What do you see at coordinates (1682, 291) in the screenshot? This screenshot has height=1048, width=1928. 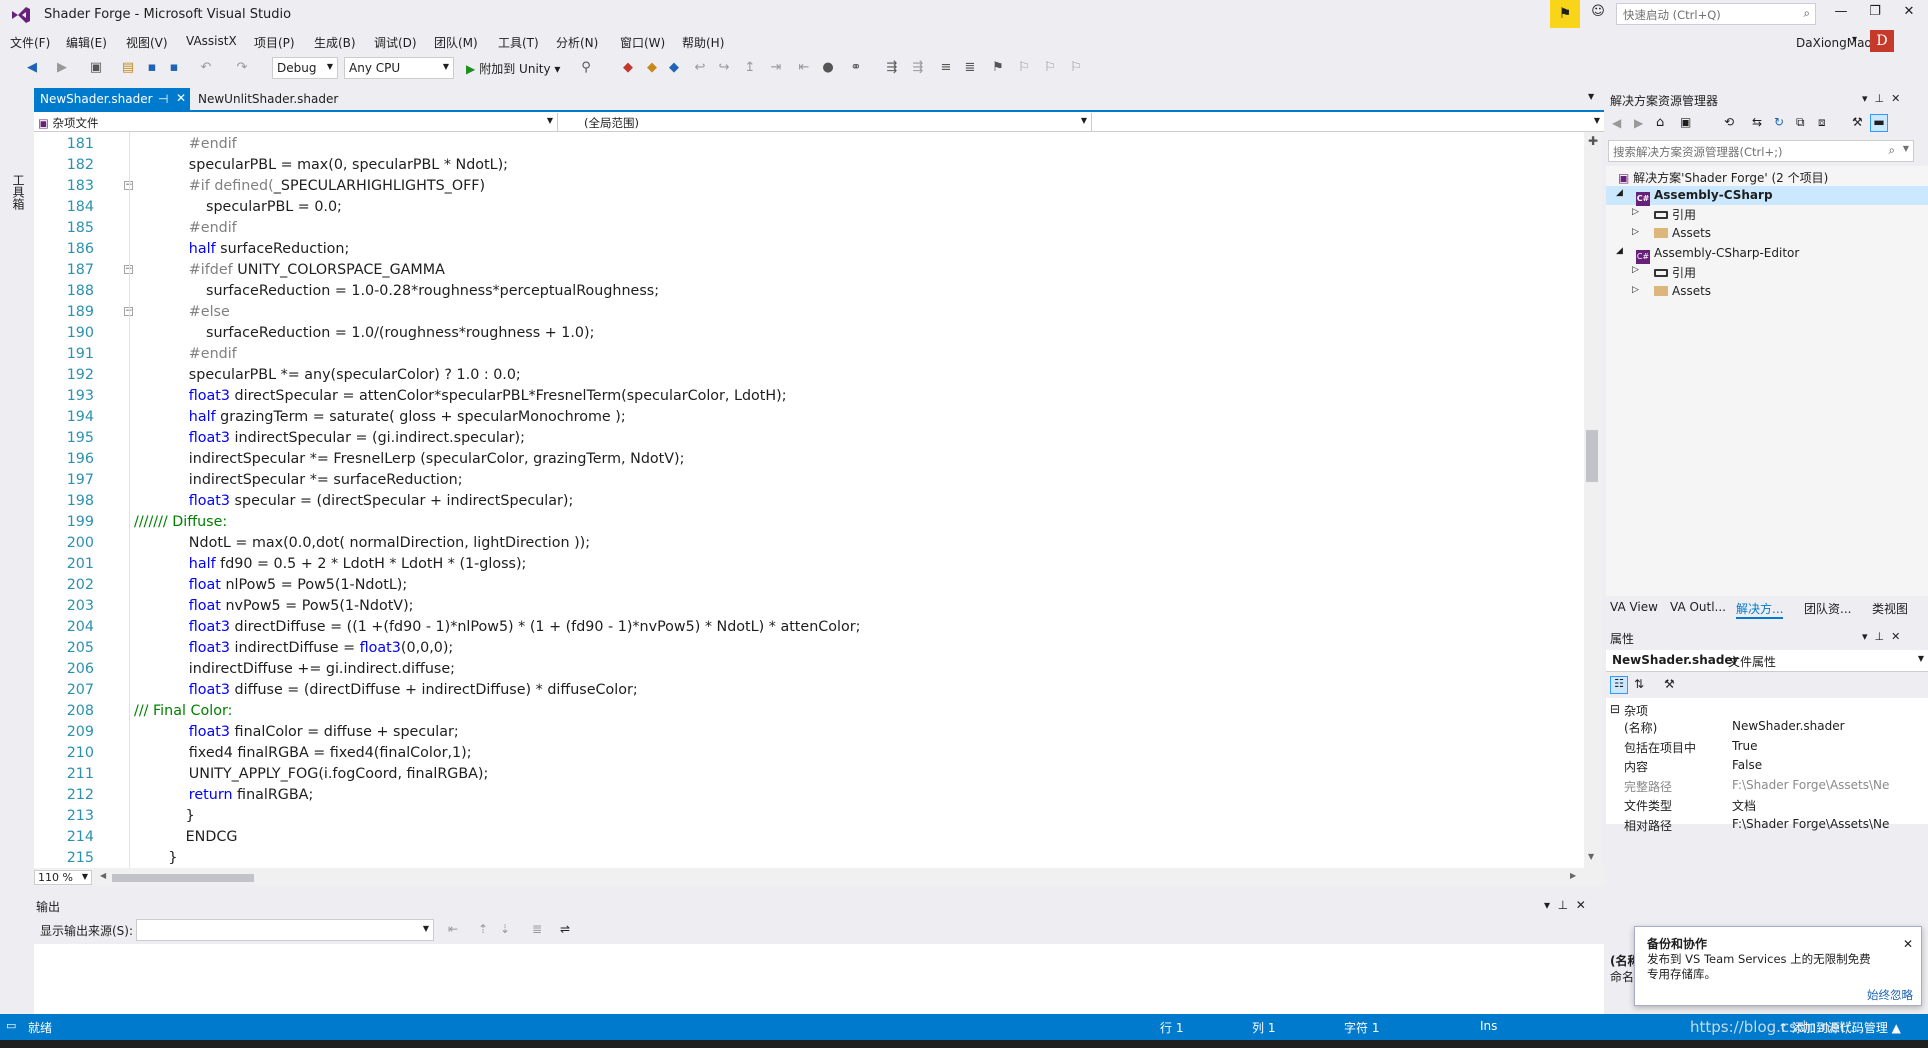 I see `tree-assets-2: Assets` at bounding box center [1682, 291].